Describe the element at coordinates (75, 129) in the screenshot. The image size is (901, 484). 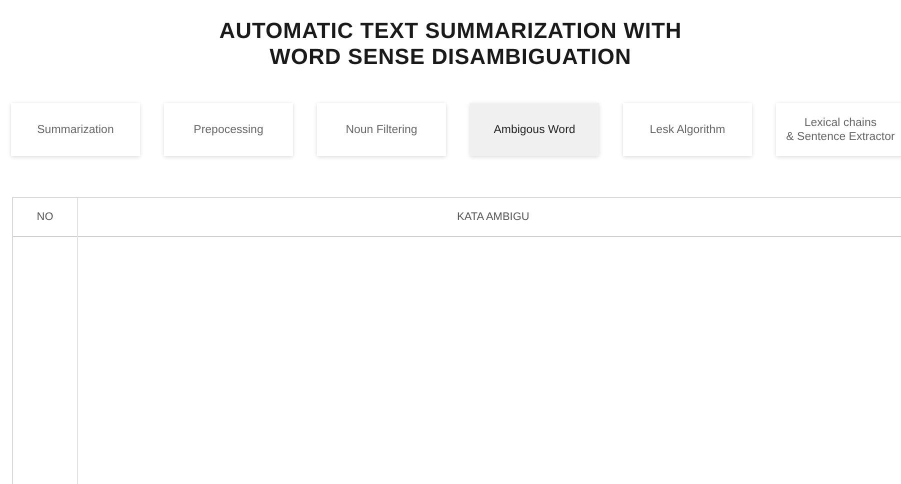
I see `tab: Summarization` at that location.